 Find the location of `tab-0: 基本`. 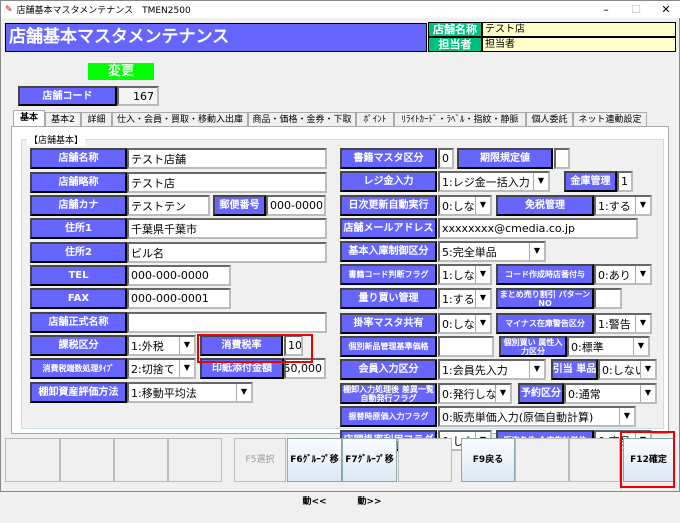

tab-0: 基本 is located at coordinates (29, 118).